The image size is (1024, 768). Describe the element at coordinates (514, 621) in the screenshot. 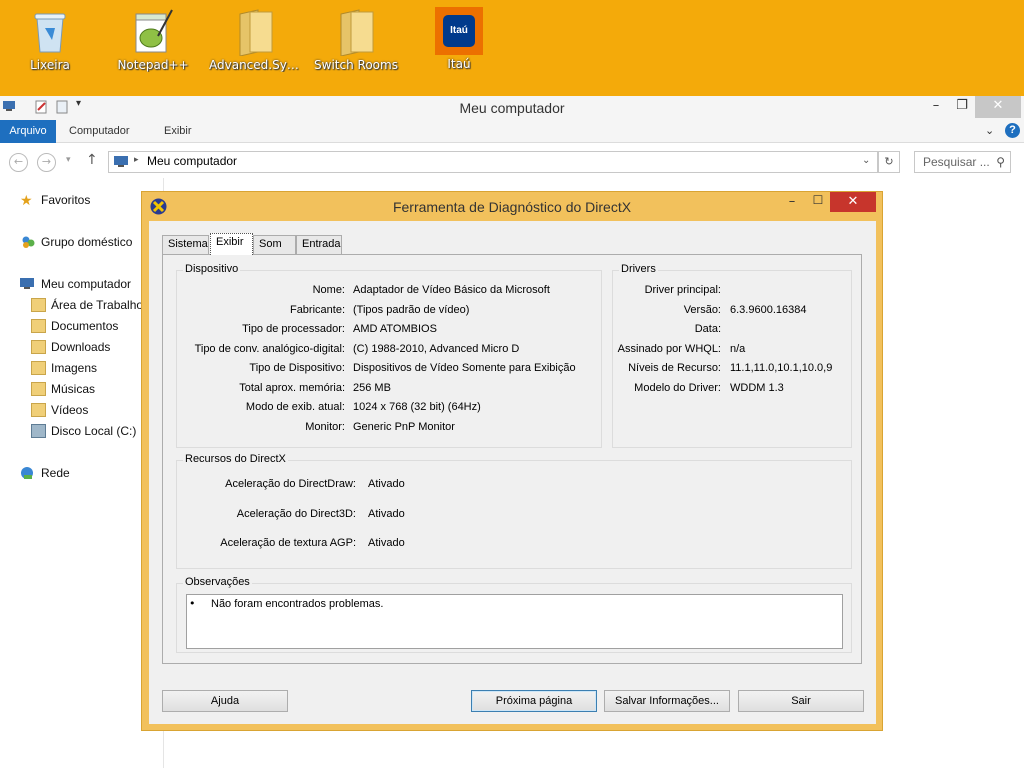

I see `notes-textarea: • Não foram encontrados problemas.` at that location.